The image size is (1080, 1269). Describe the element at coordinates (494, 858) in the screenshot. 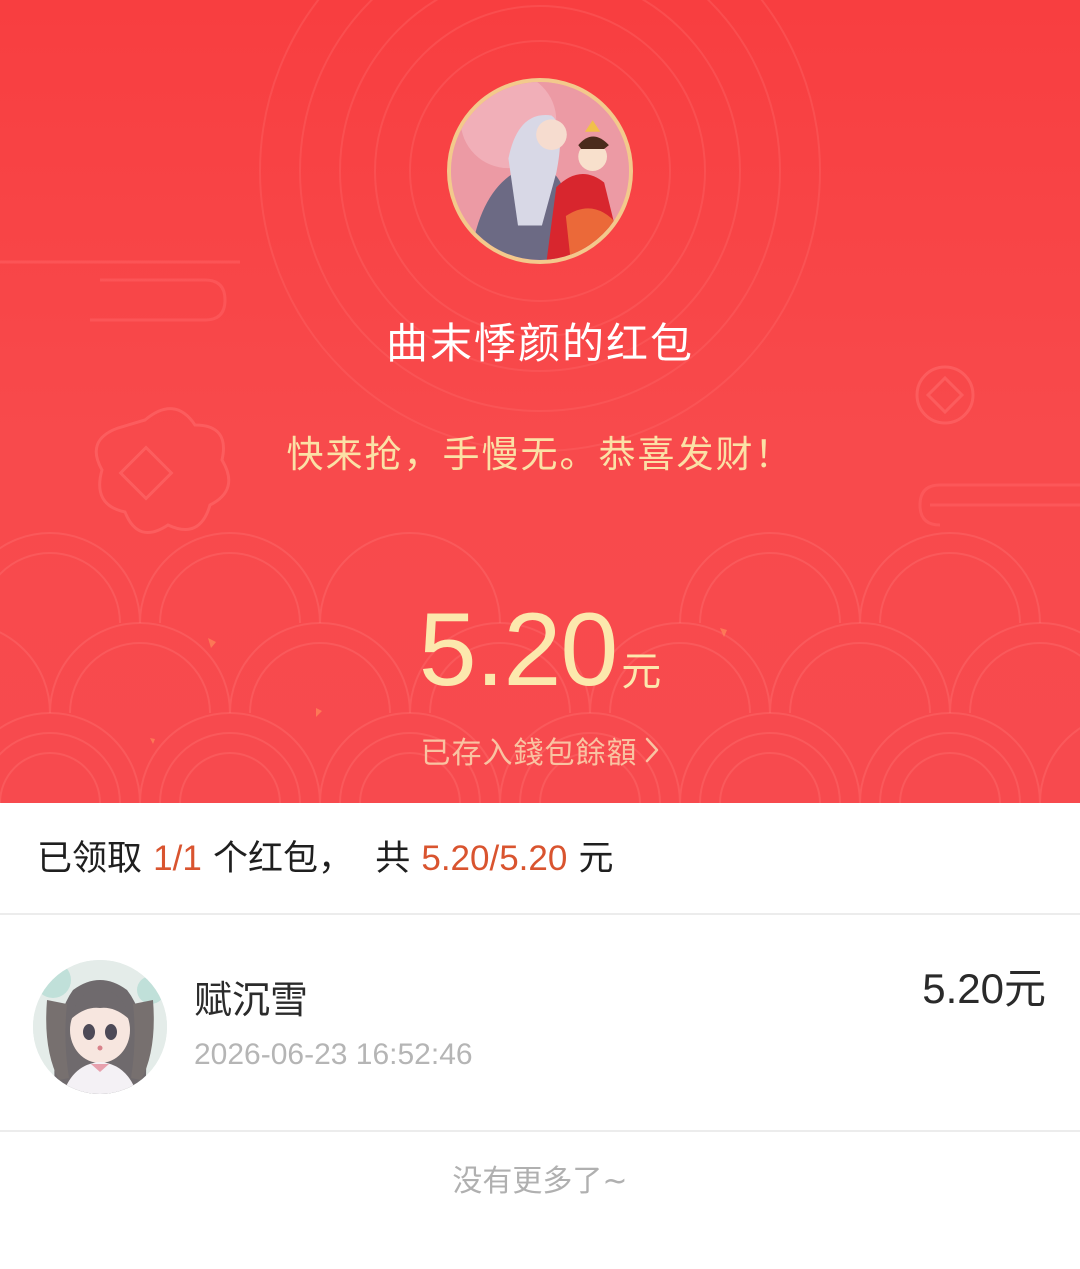

I see `claimed-total: 5.20/5.20` at that location.